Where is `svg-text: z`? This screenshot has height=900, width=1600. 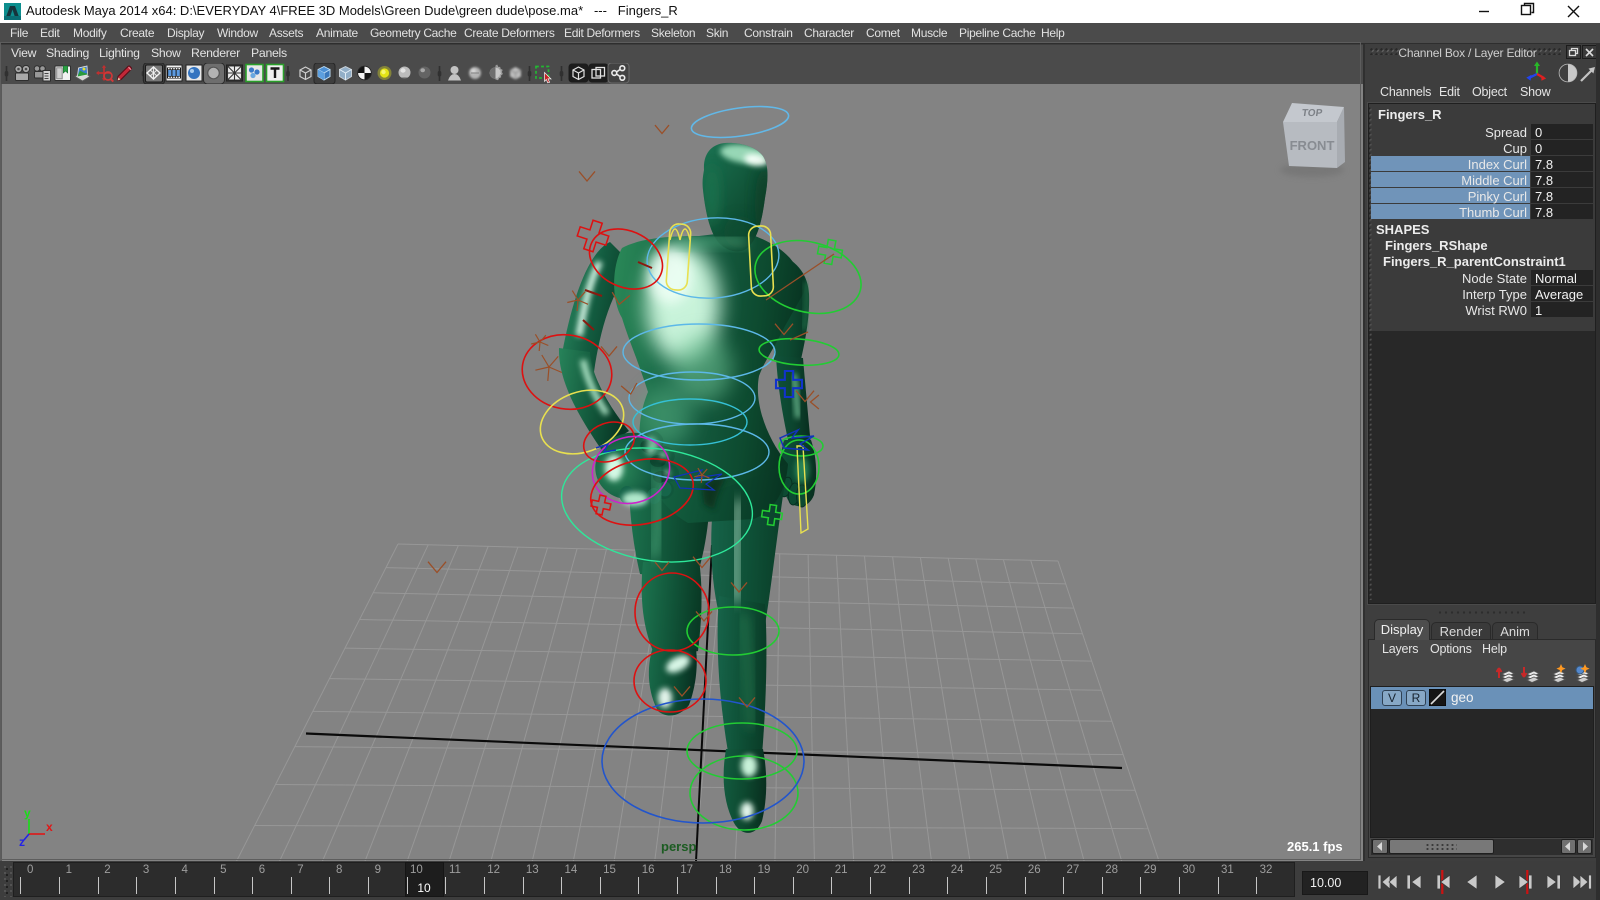 svg-text: z is located at coordinates (22, 842).